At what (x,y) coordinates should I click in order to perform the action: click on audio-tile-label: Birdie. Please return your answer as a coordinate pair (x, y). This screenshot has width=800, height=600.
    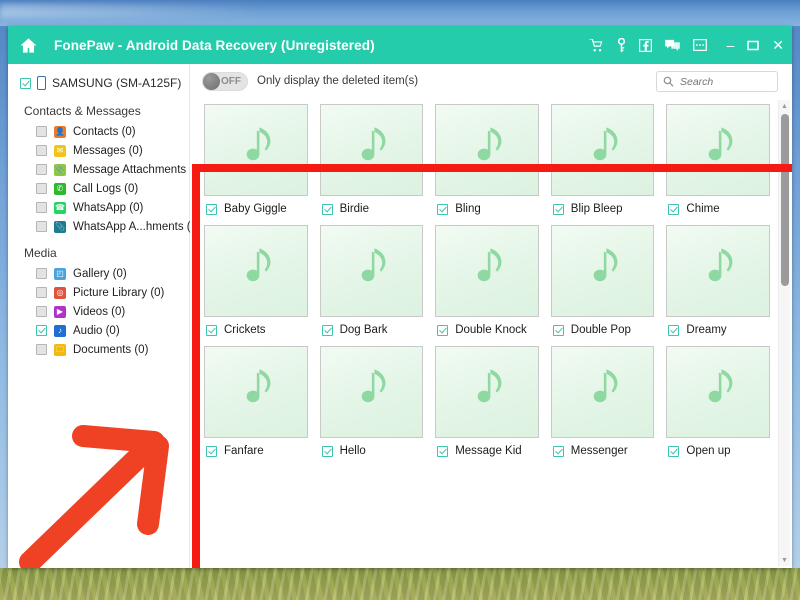
    Looking at the image, I should click on (354, 209).